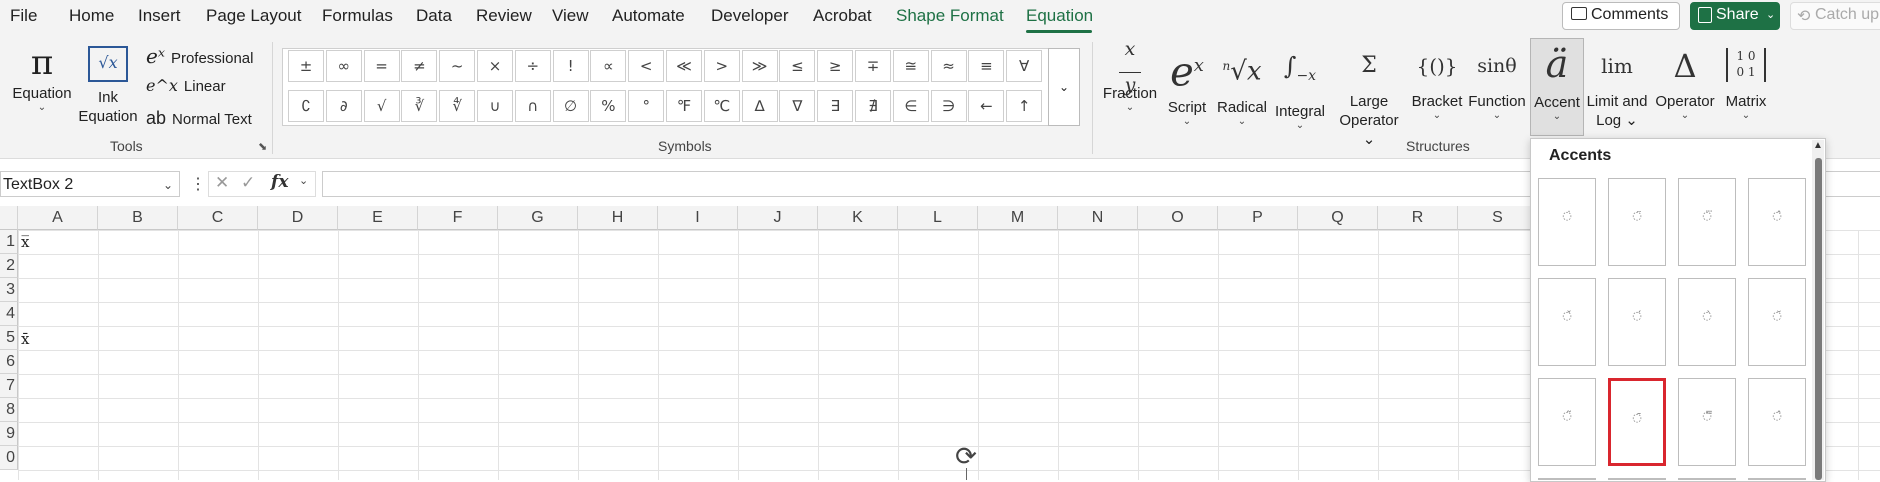 The image size is (1880, 482). Describe the element at coordinates (1735, 16) in the screenshot. I see `share-button: Share ⌄` at that location.